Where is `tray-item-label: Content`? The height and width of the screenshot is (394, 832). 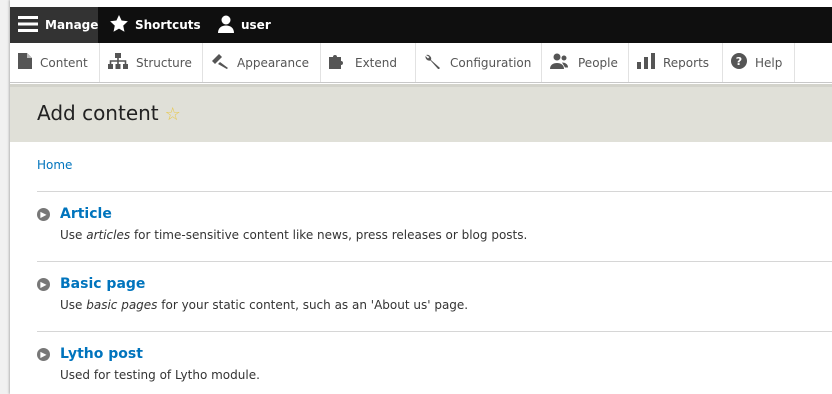
tray-item-label: Content is located at coordinates (64, 62).